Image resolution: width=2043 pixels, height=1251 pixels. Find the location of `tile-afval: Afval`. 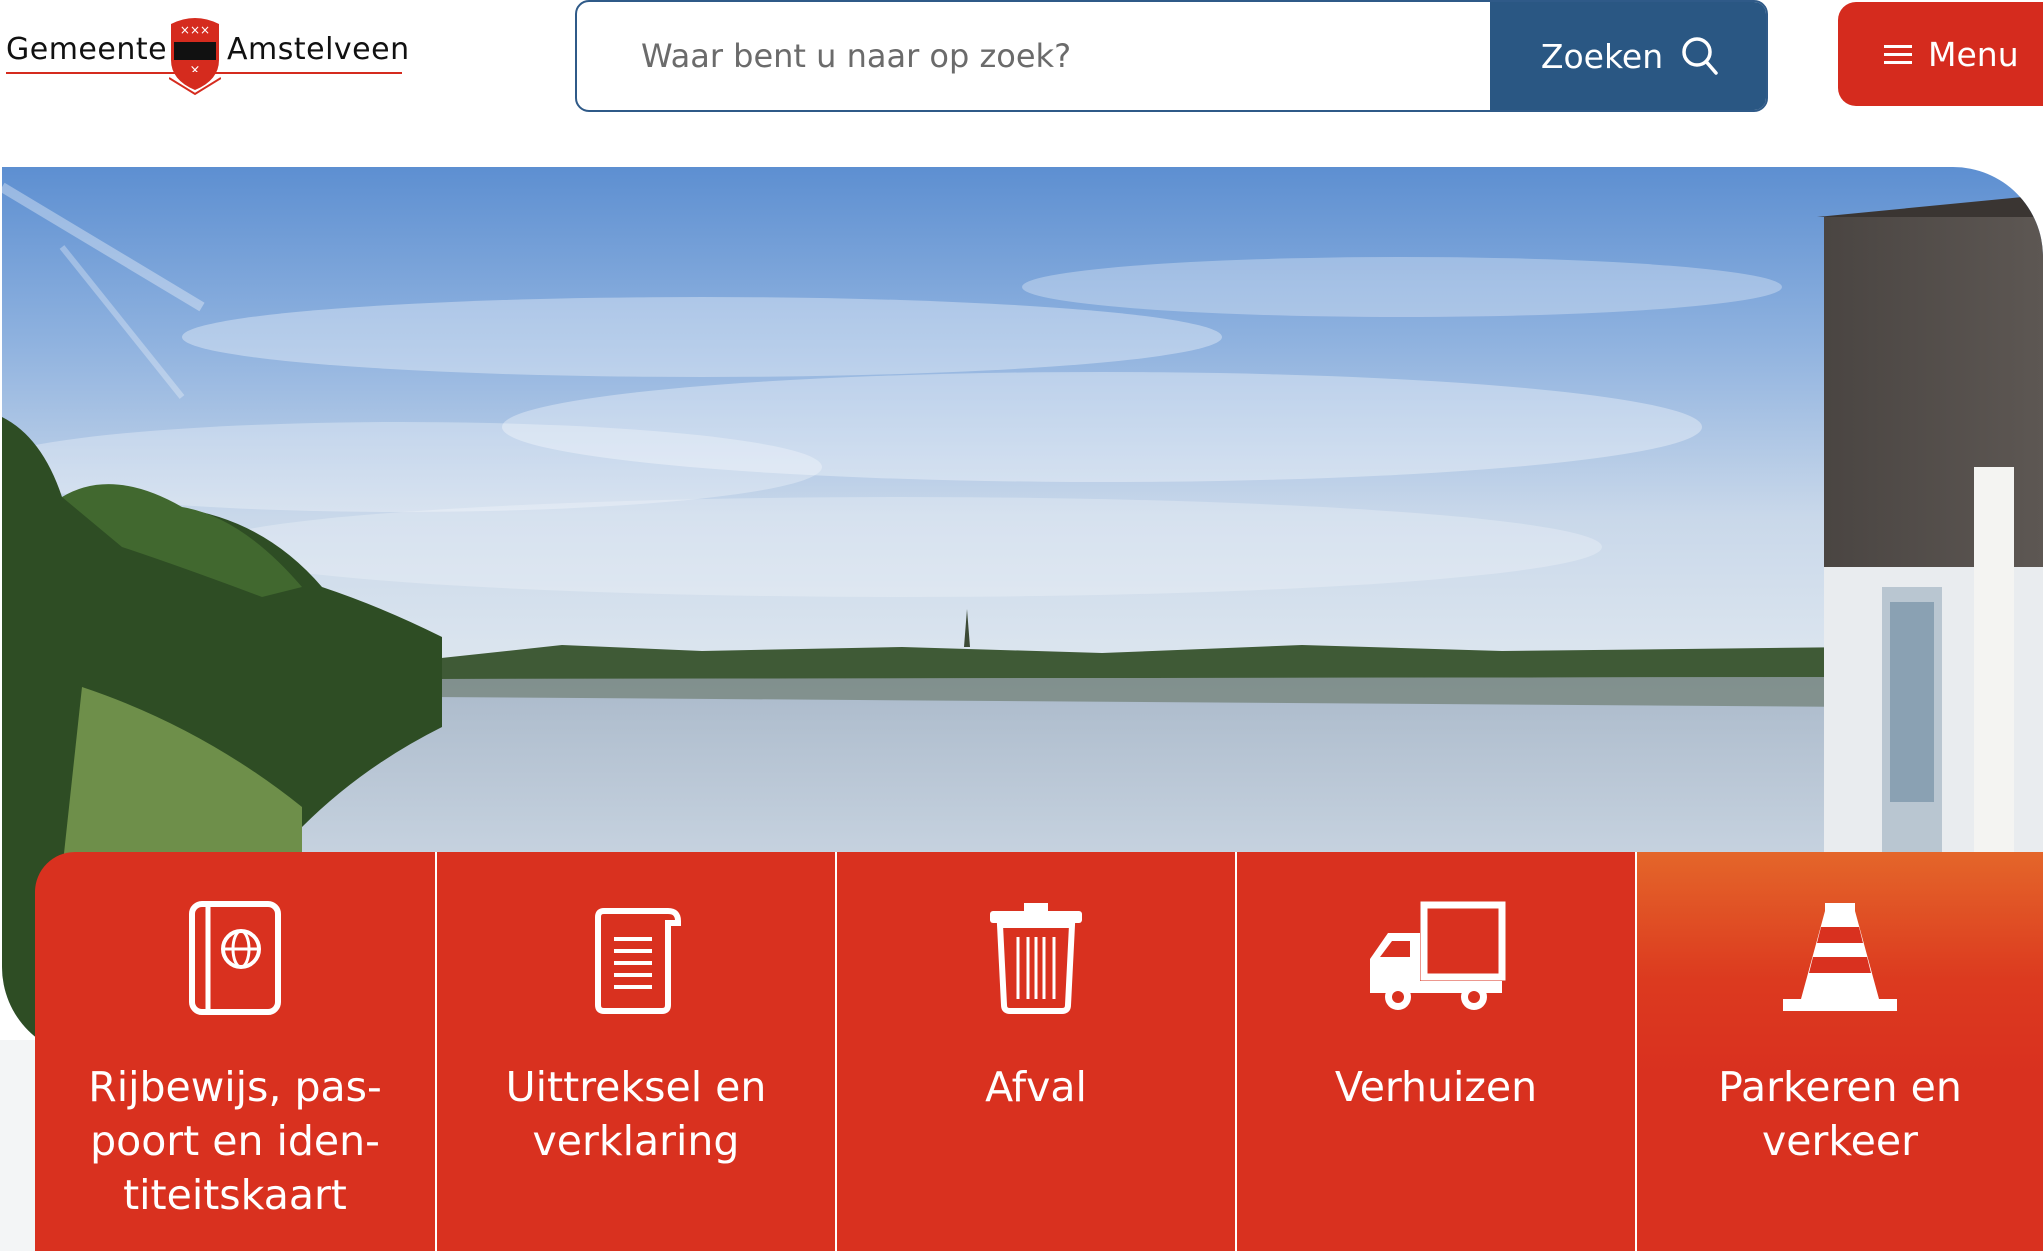

tile-afval: Afval is located at coordinates (1035, 1051).